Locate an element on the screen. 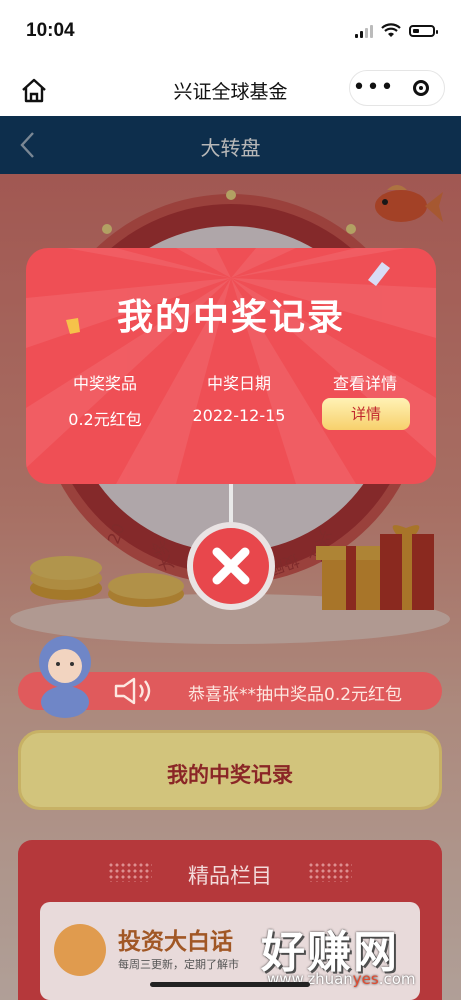 This screenshot has height=1000, width=461. wifi-icon is located at coordinates (391, 30).